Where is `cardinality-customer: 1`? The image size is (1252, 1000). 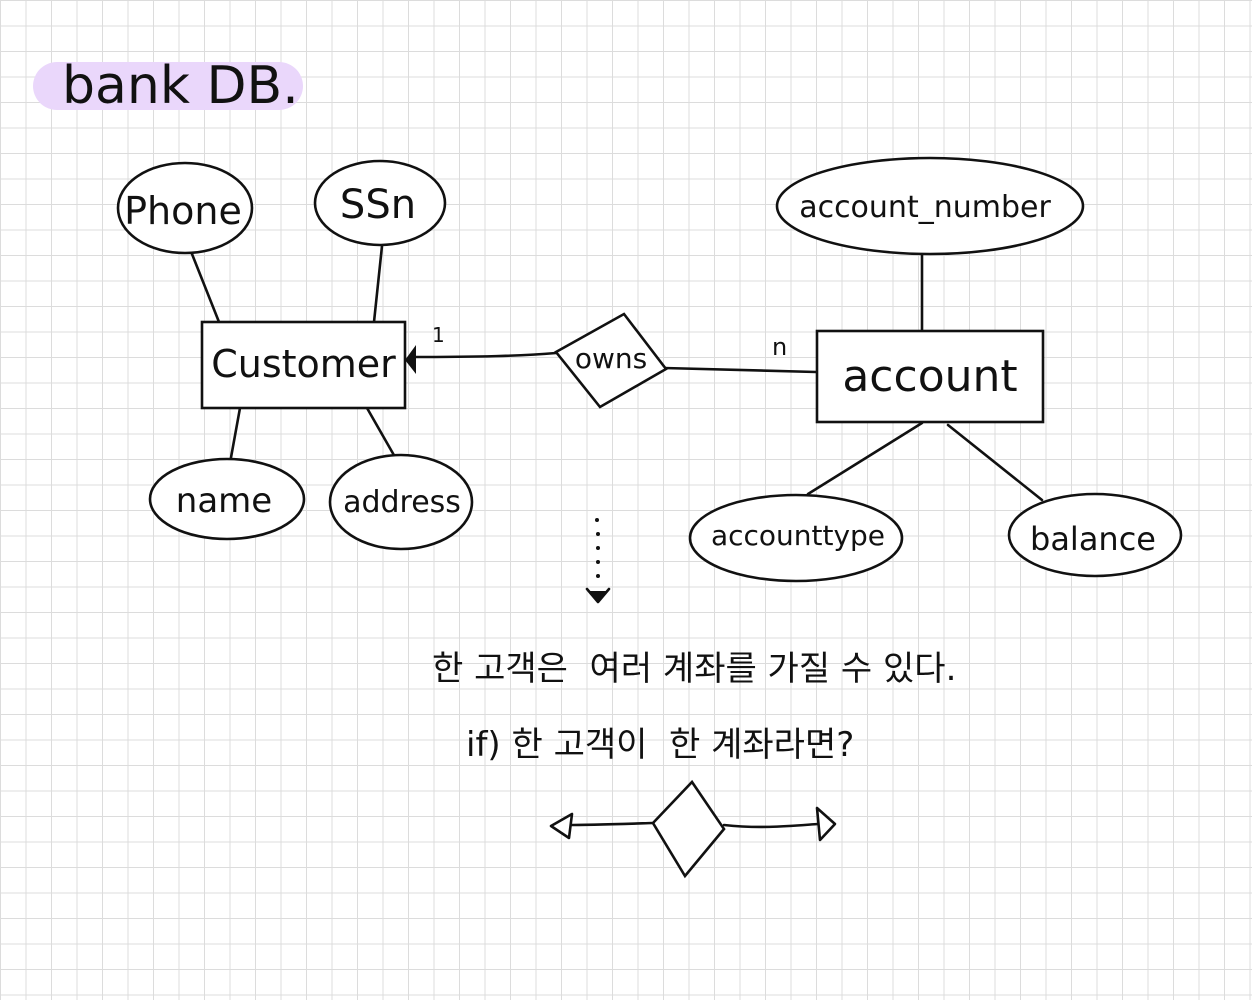 cardinality-customer: 1 is located at coordinates (438, 335).